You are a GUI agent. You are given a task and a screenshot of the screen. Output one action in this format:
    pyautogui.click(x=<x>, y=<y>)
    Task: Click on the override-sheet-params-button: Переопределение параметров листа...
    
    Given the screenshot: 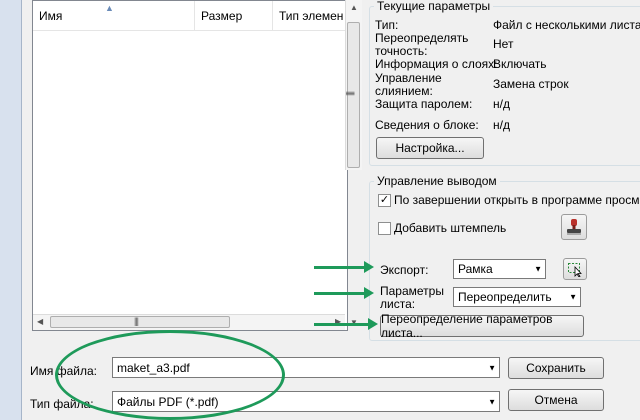 What is the action you would take?
    pyautogui.click(x=482, y=326)
    